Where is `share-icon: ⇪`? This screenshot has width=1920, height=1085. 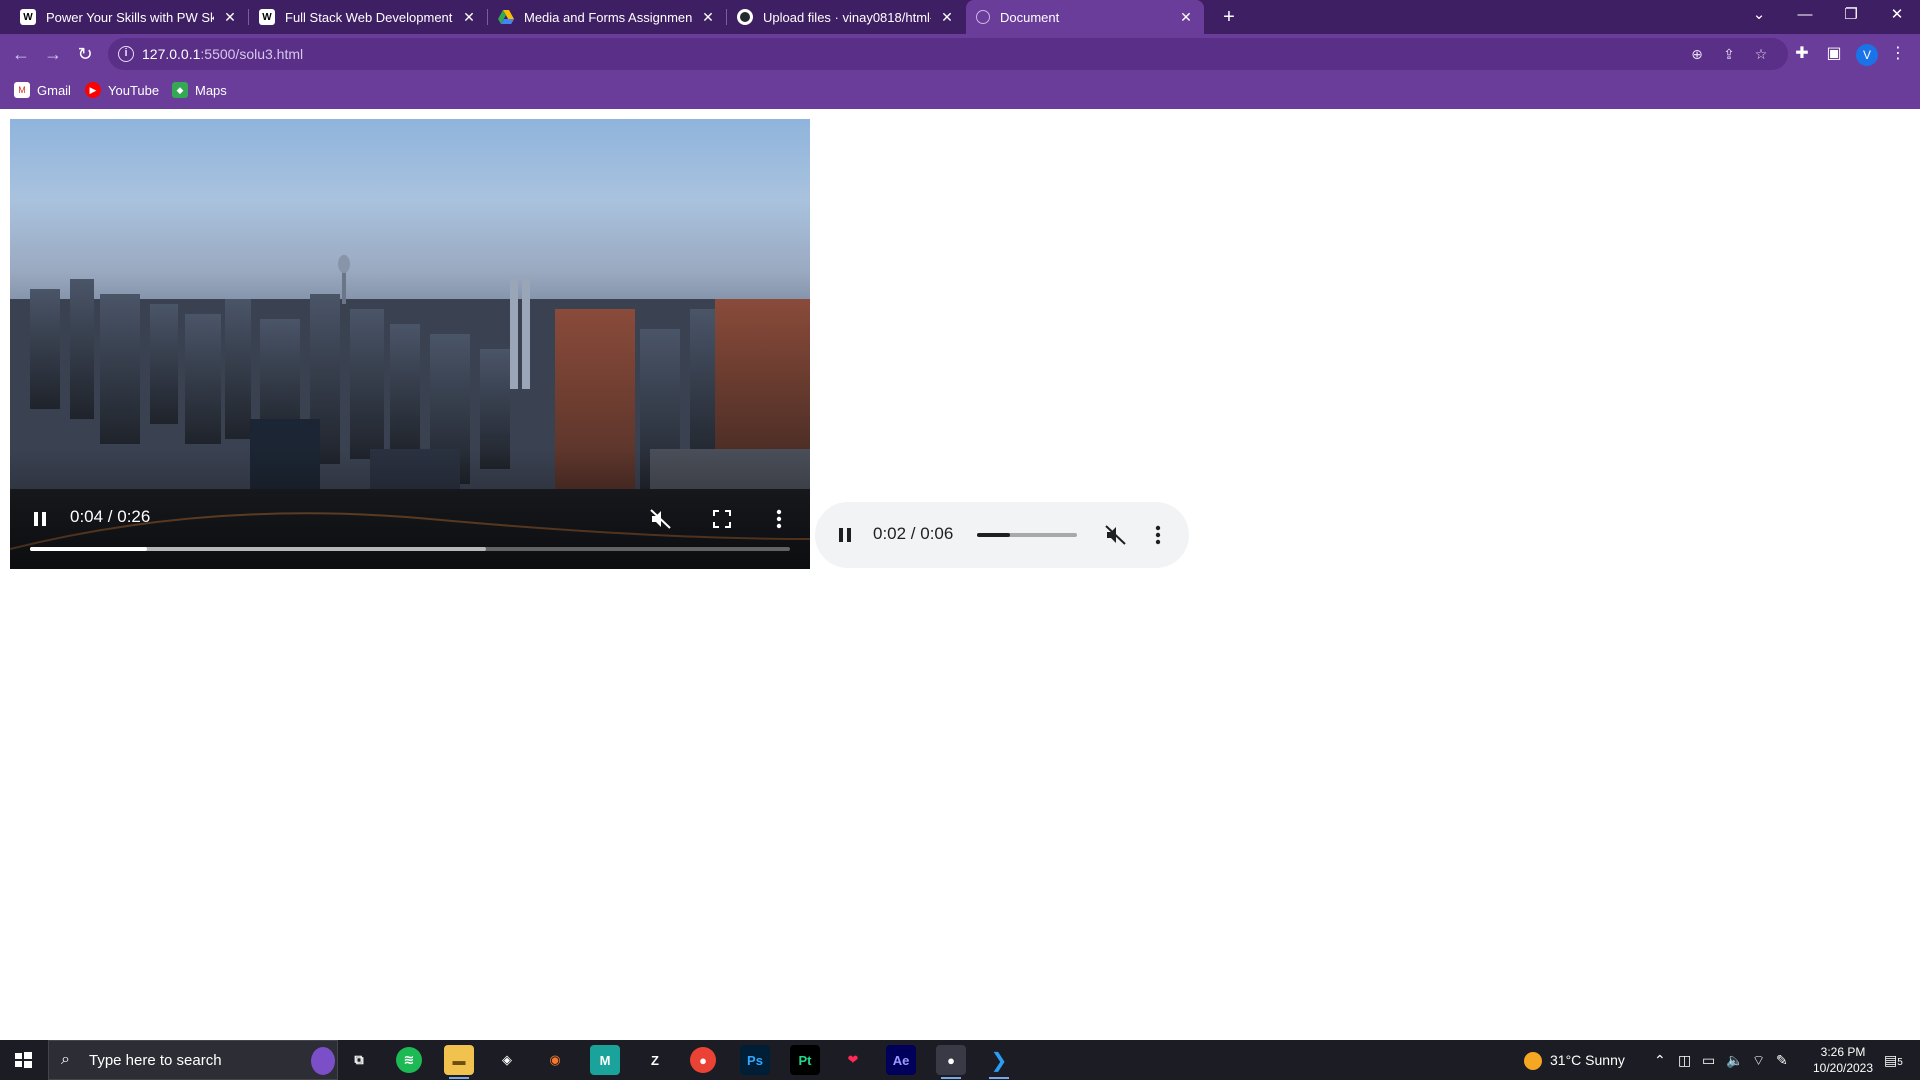
share-icon: ⇪ is located at coordinates (1729, 54).